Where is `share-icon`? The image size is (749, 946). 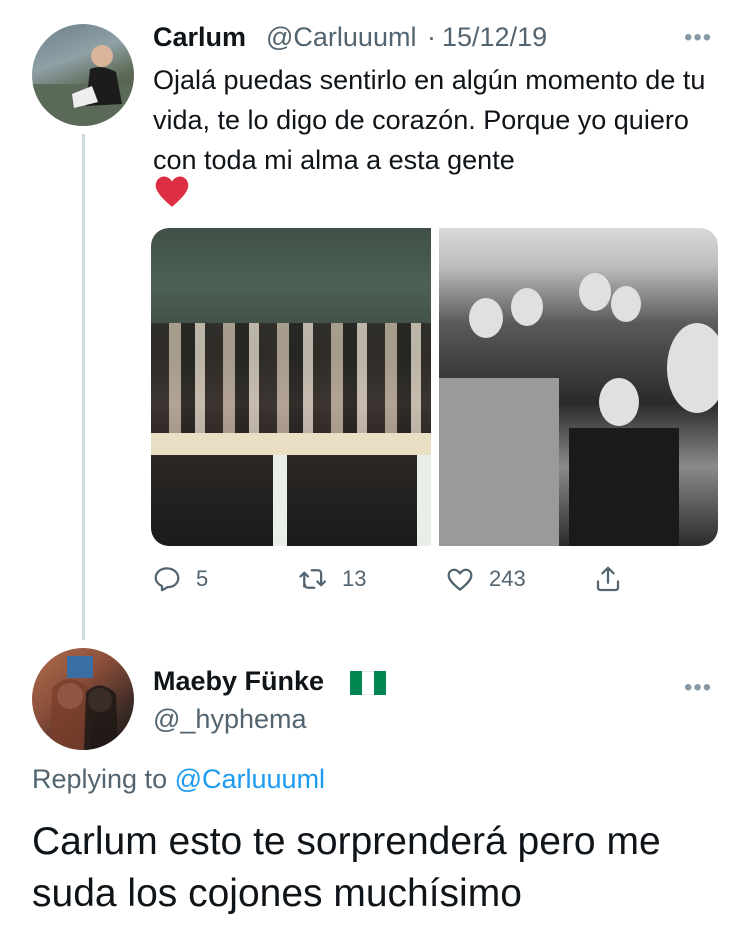 share-icon is located at coordinates (608, 579).